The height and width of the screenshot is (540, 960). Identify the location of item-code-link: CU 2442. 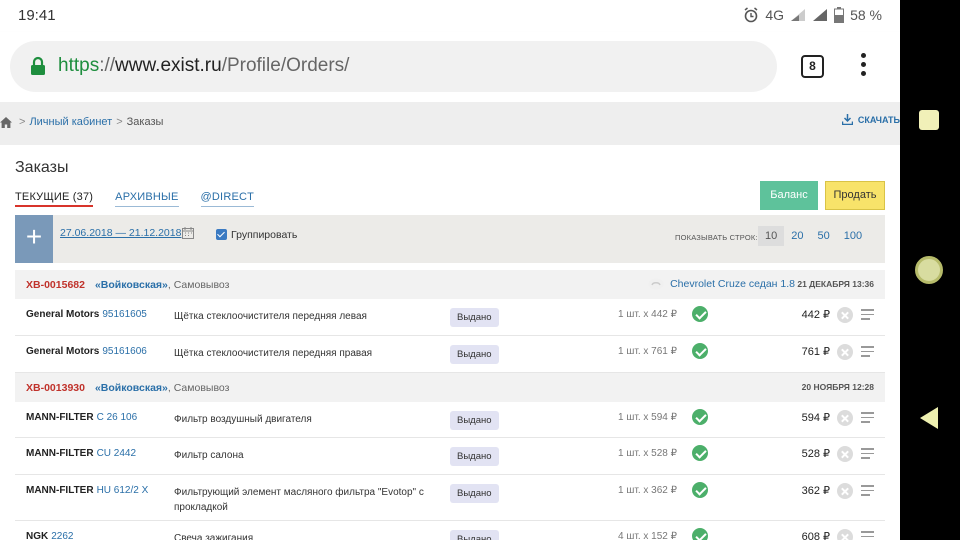
(116, 453).